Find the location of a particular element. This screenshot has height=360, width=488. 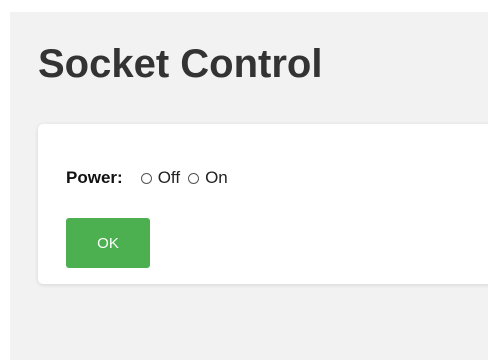

power-off-radio: Off is located at coordinates (160, 178).